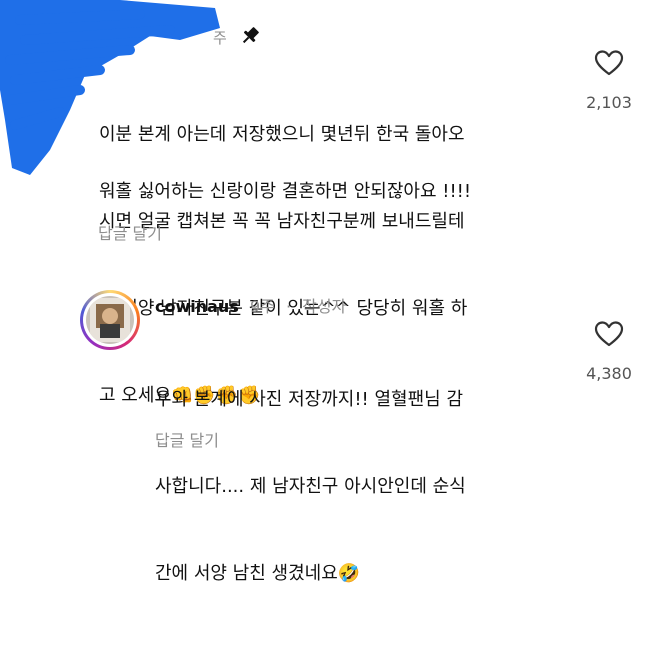 This screenshot has height=646, width=658. Describe the element at coordinates (197, 306) in the screenshot. I see `username: cowinaus` at that location.